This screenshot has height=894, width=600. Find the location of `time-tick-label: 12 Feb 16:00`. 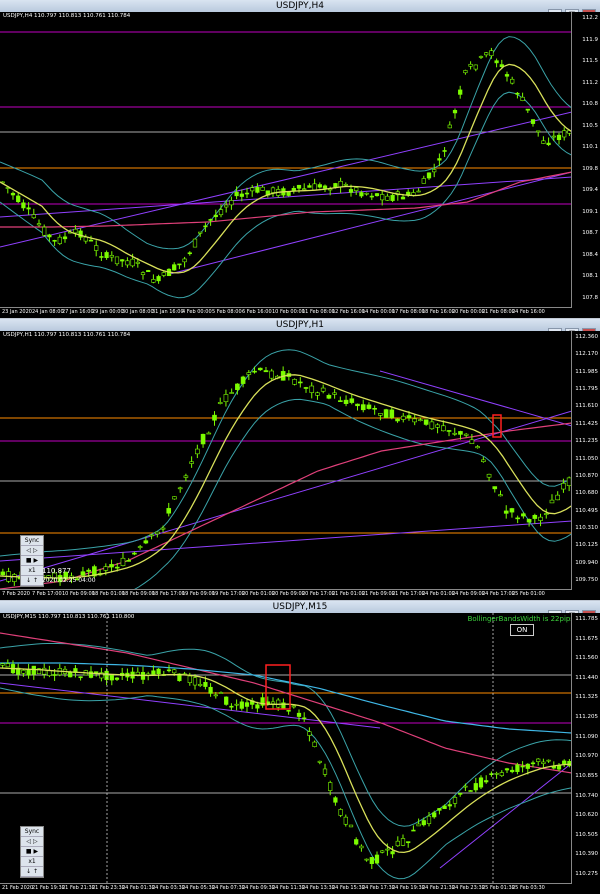

time-tick-label: 12 Feb 16:00 is located at coordinates (348, 312).